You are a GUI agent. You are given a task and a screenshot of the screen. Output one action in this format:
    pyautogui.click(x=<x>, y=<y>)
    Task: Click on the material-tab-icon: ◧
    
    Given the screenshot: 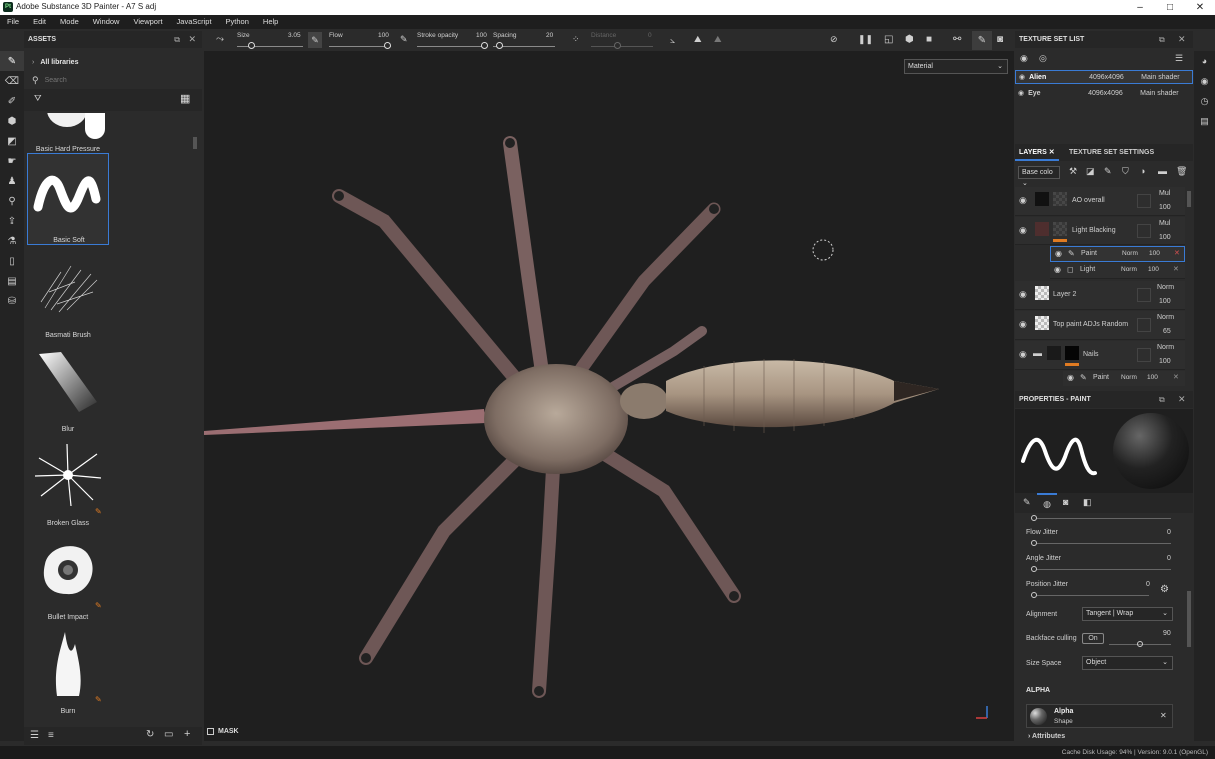 What is the action you would take?
    pyautogui.click(x=1087, y=502)
    